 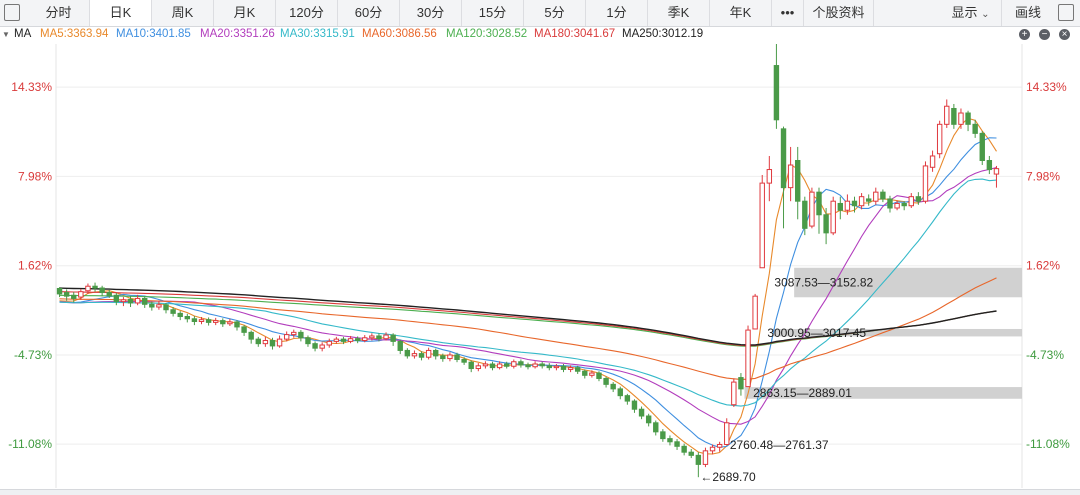 What do you see at coordinates (183, 13) in the screenshot?
I see `tab-2: 周K` at bounding box center [183, 13].